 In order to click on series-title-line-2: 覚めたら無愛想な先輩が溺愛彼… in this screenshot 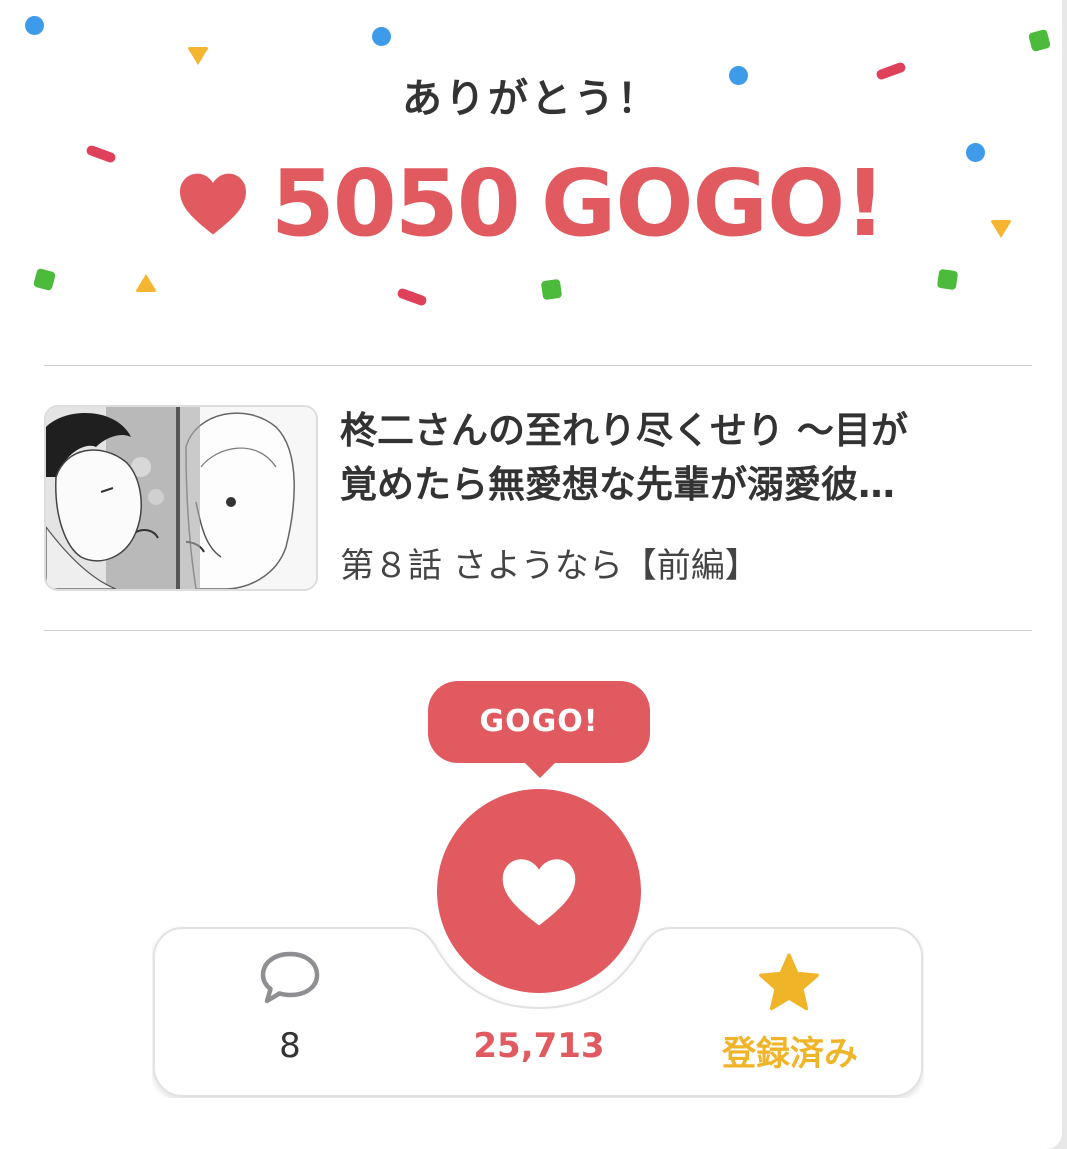, I will do `click(617, 484)`.